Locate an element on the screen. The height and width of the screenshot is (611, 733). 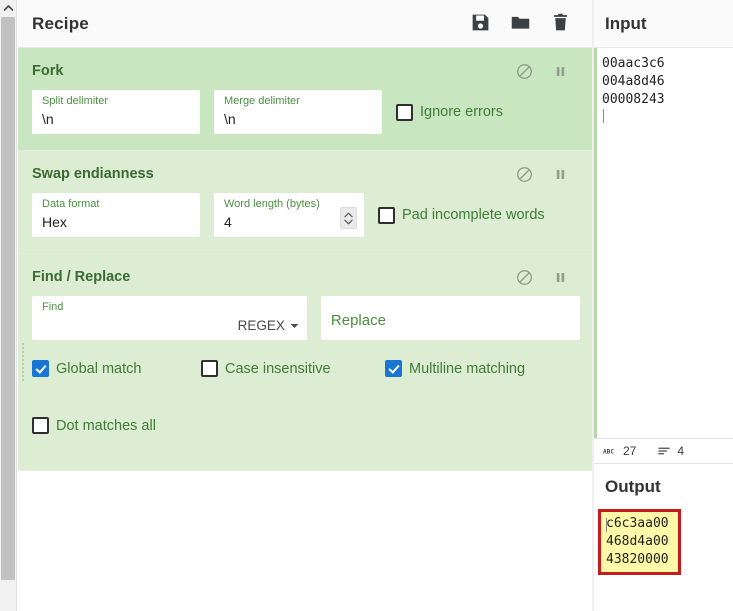
data-format-label: Data format is located at coordinates (71, 204).